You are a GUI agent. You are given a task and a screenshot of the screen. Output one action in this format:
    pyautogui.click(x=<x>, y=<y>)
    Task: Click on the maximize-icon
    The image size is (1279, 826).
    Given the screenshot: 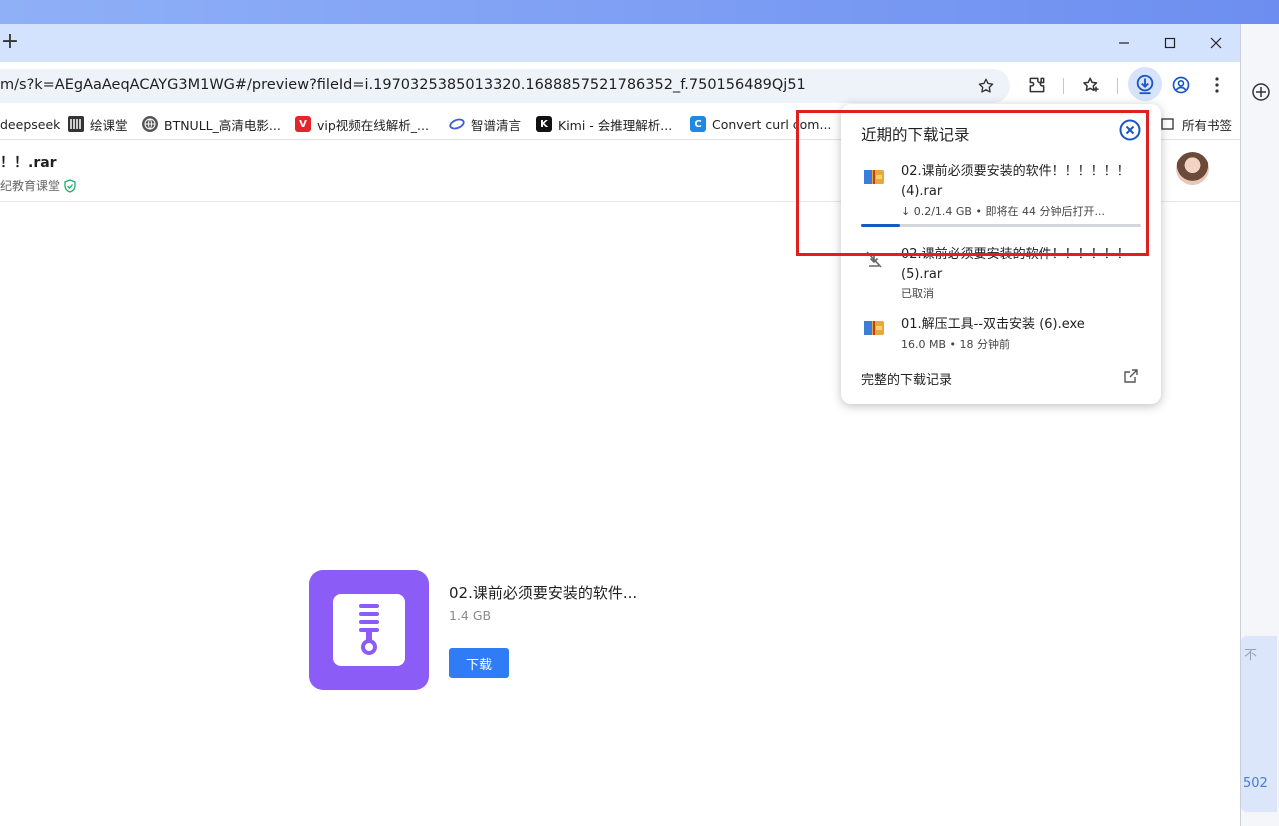 What is the action you would take?
    pyautogui.click(x=1170, y=43)
    